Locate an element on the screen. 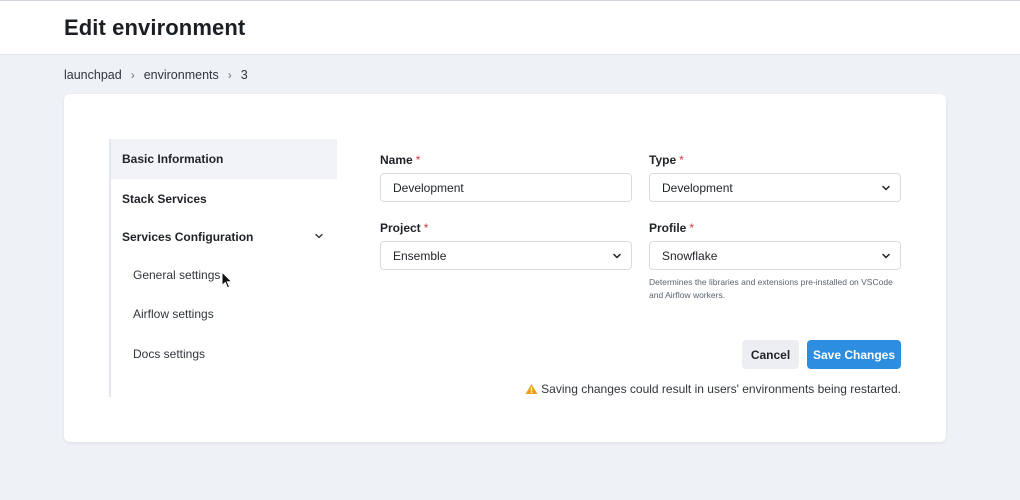  name-input-value: Development is located at coordinates (428, 187).